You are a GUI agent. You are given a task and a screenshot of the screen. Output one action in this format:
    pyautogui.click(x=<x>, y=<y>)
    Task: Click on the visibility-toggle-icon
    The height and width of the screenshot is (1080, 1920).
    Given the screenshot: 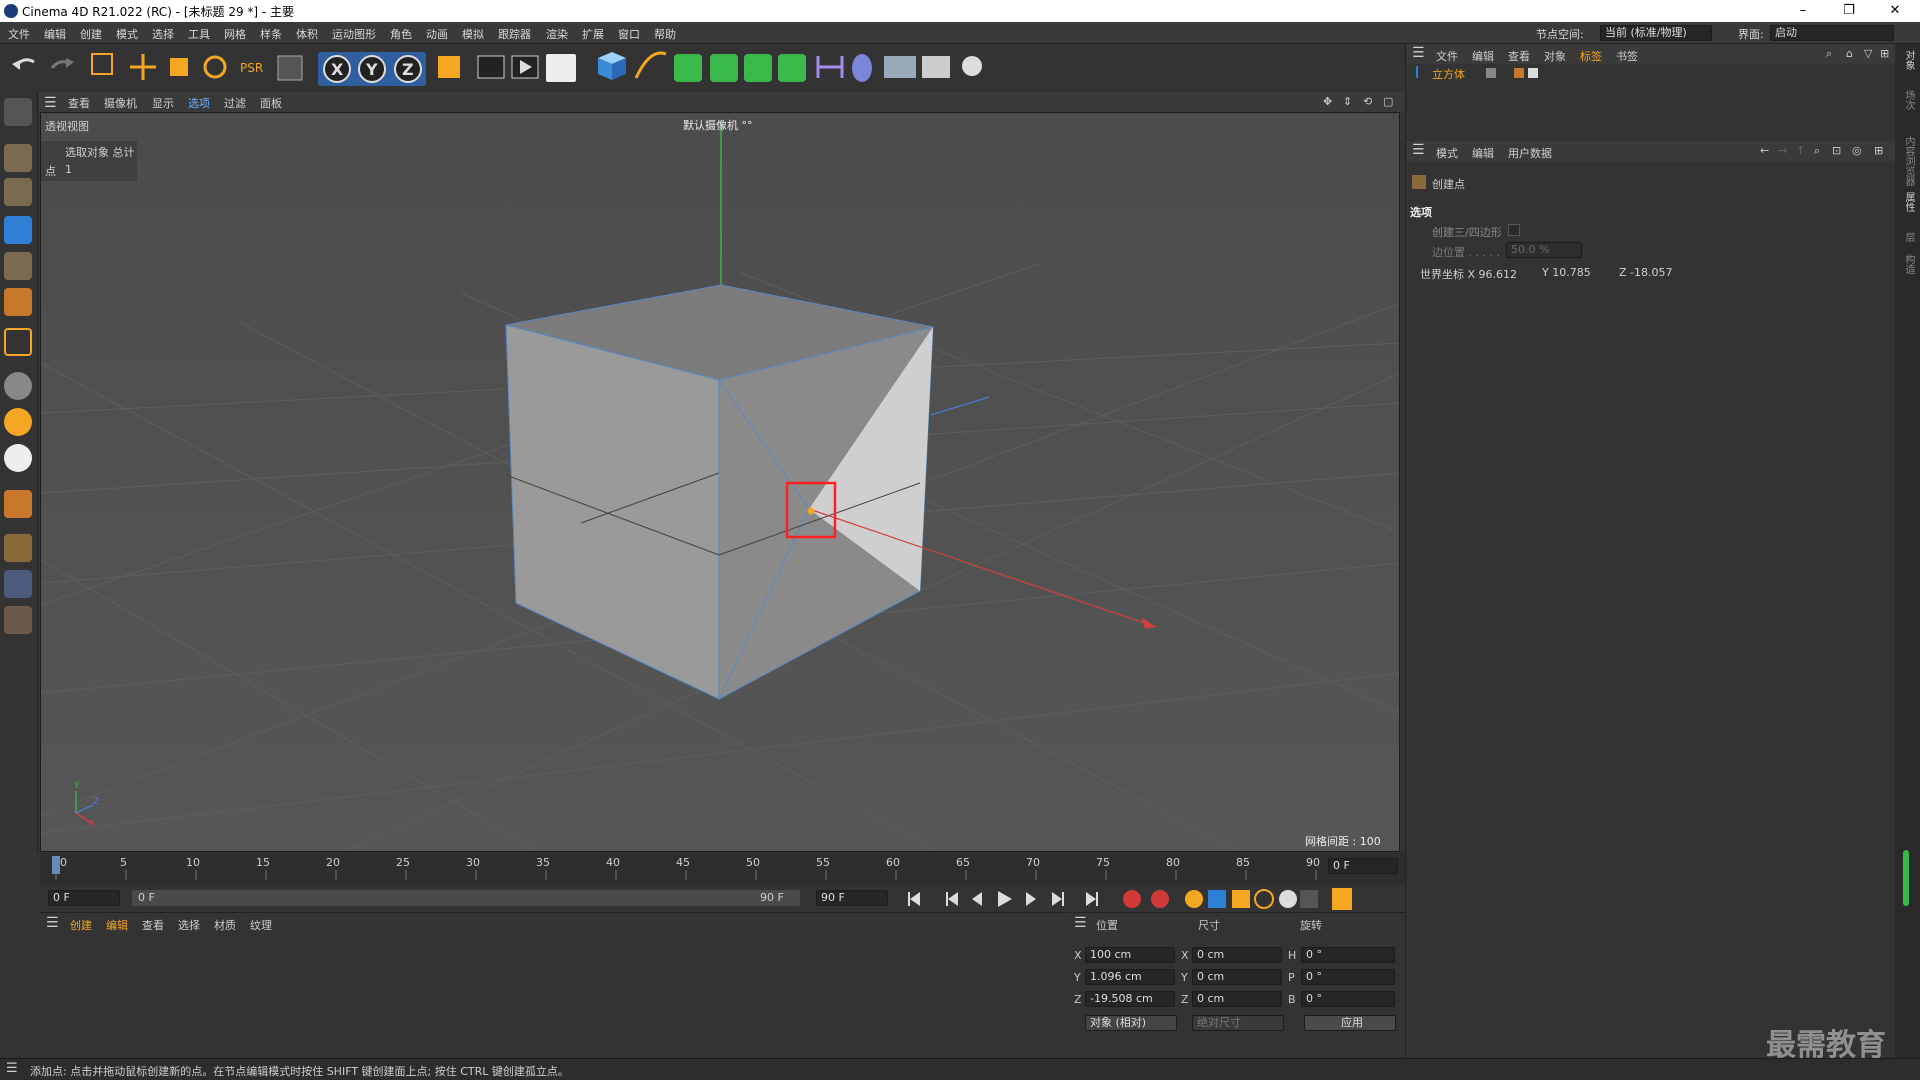 What is the action you would take?
    pyautogui.click(x=1491, y=73)
    